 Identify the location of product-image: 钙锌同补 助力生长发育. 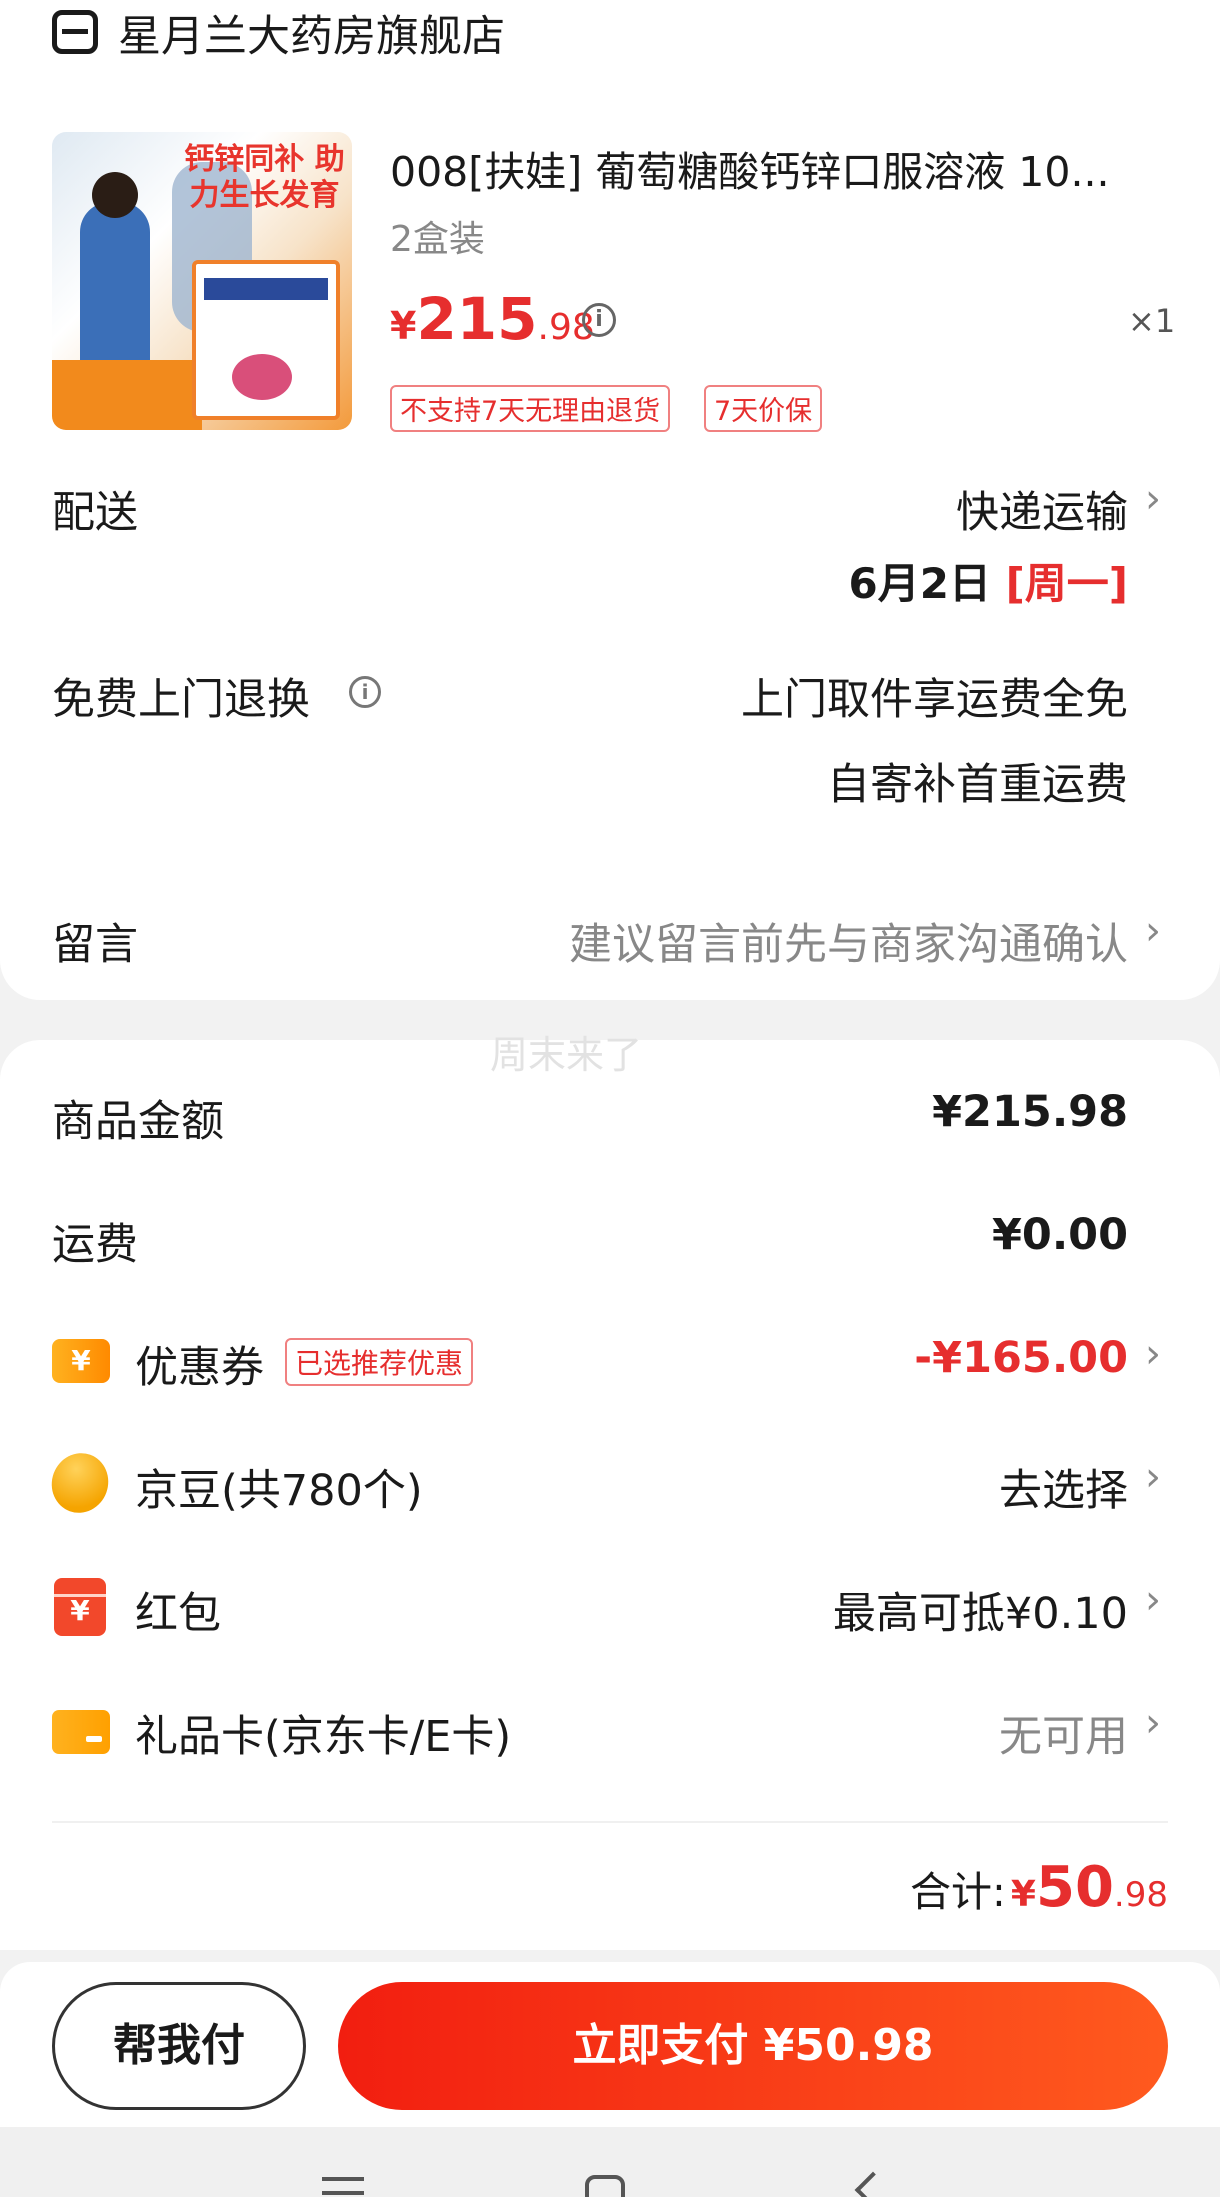
(202, 281).